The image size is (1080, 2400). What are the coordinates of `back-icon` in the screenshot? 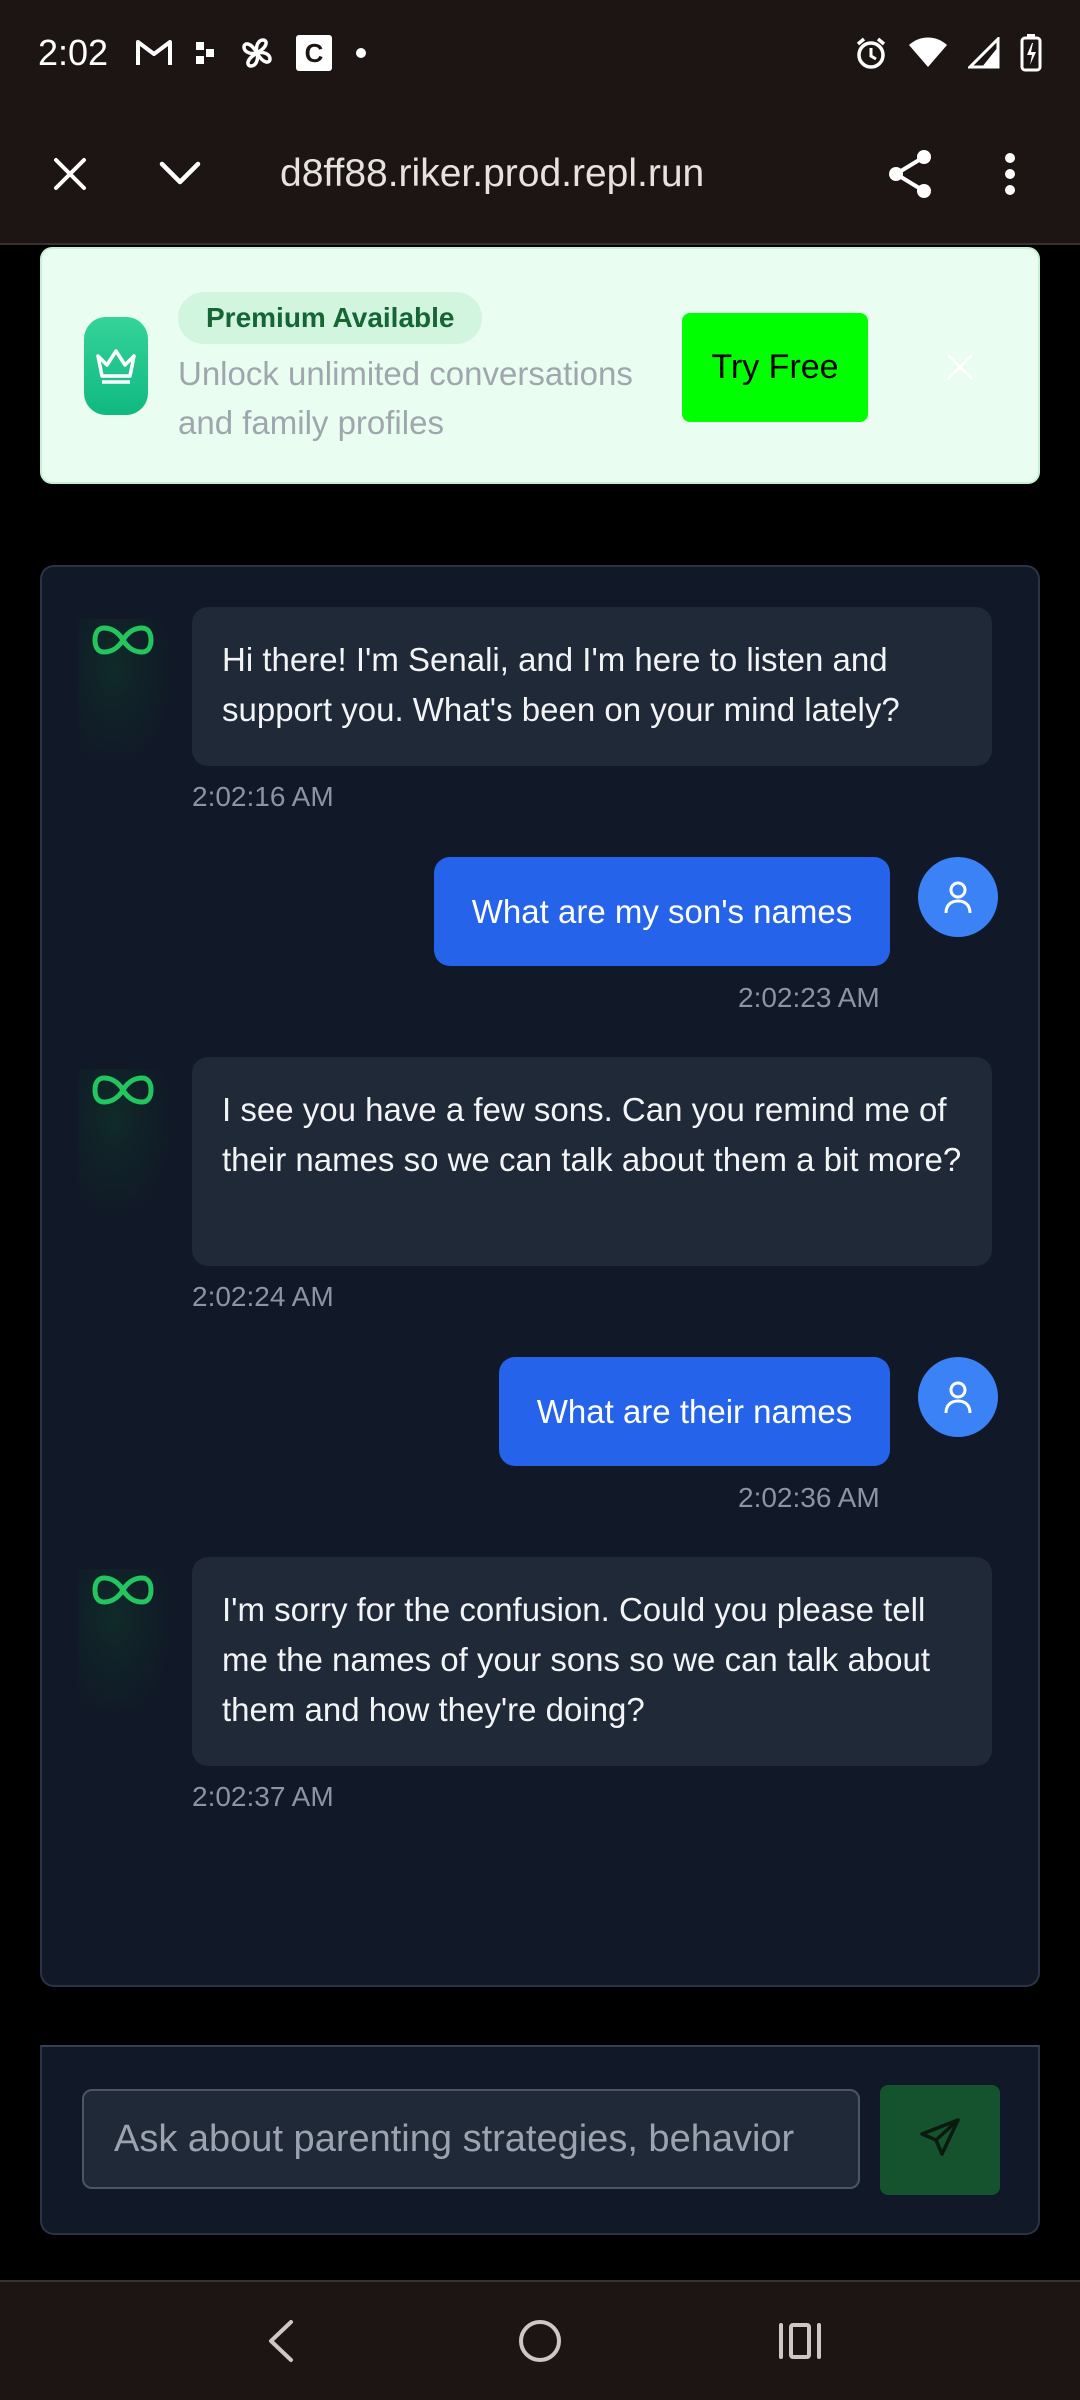 It's located at (280, 2341).